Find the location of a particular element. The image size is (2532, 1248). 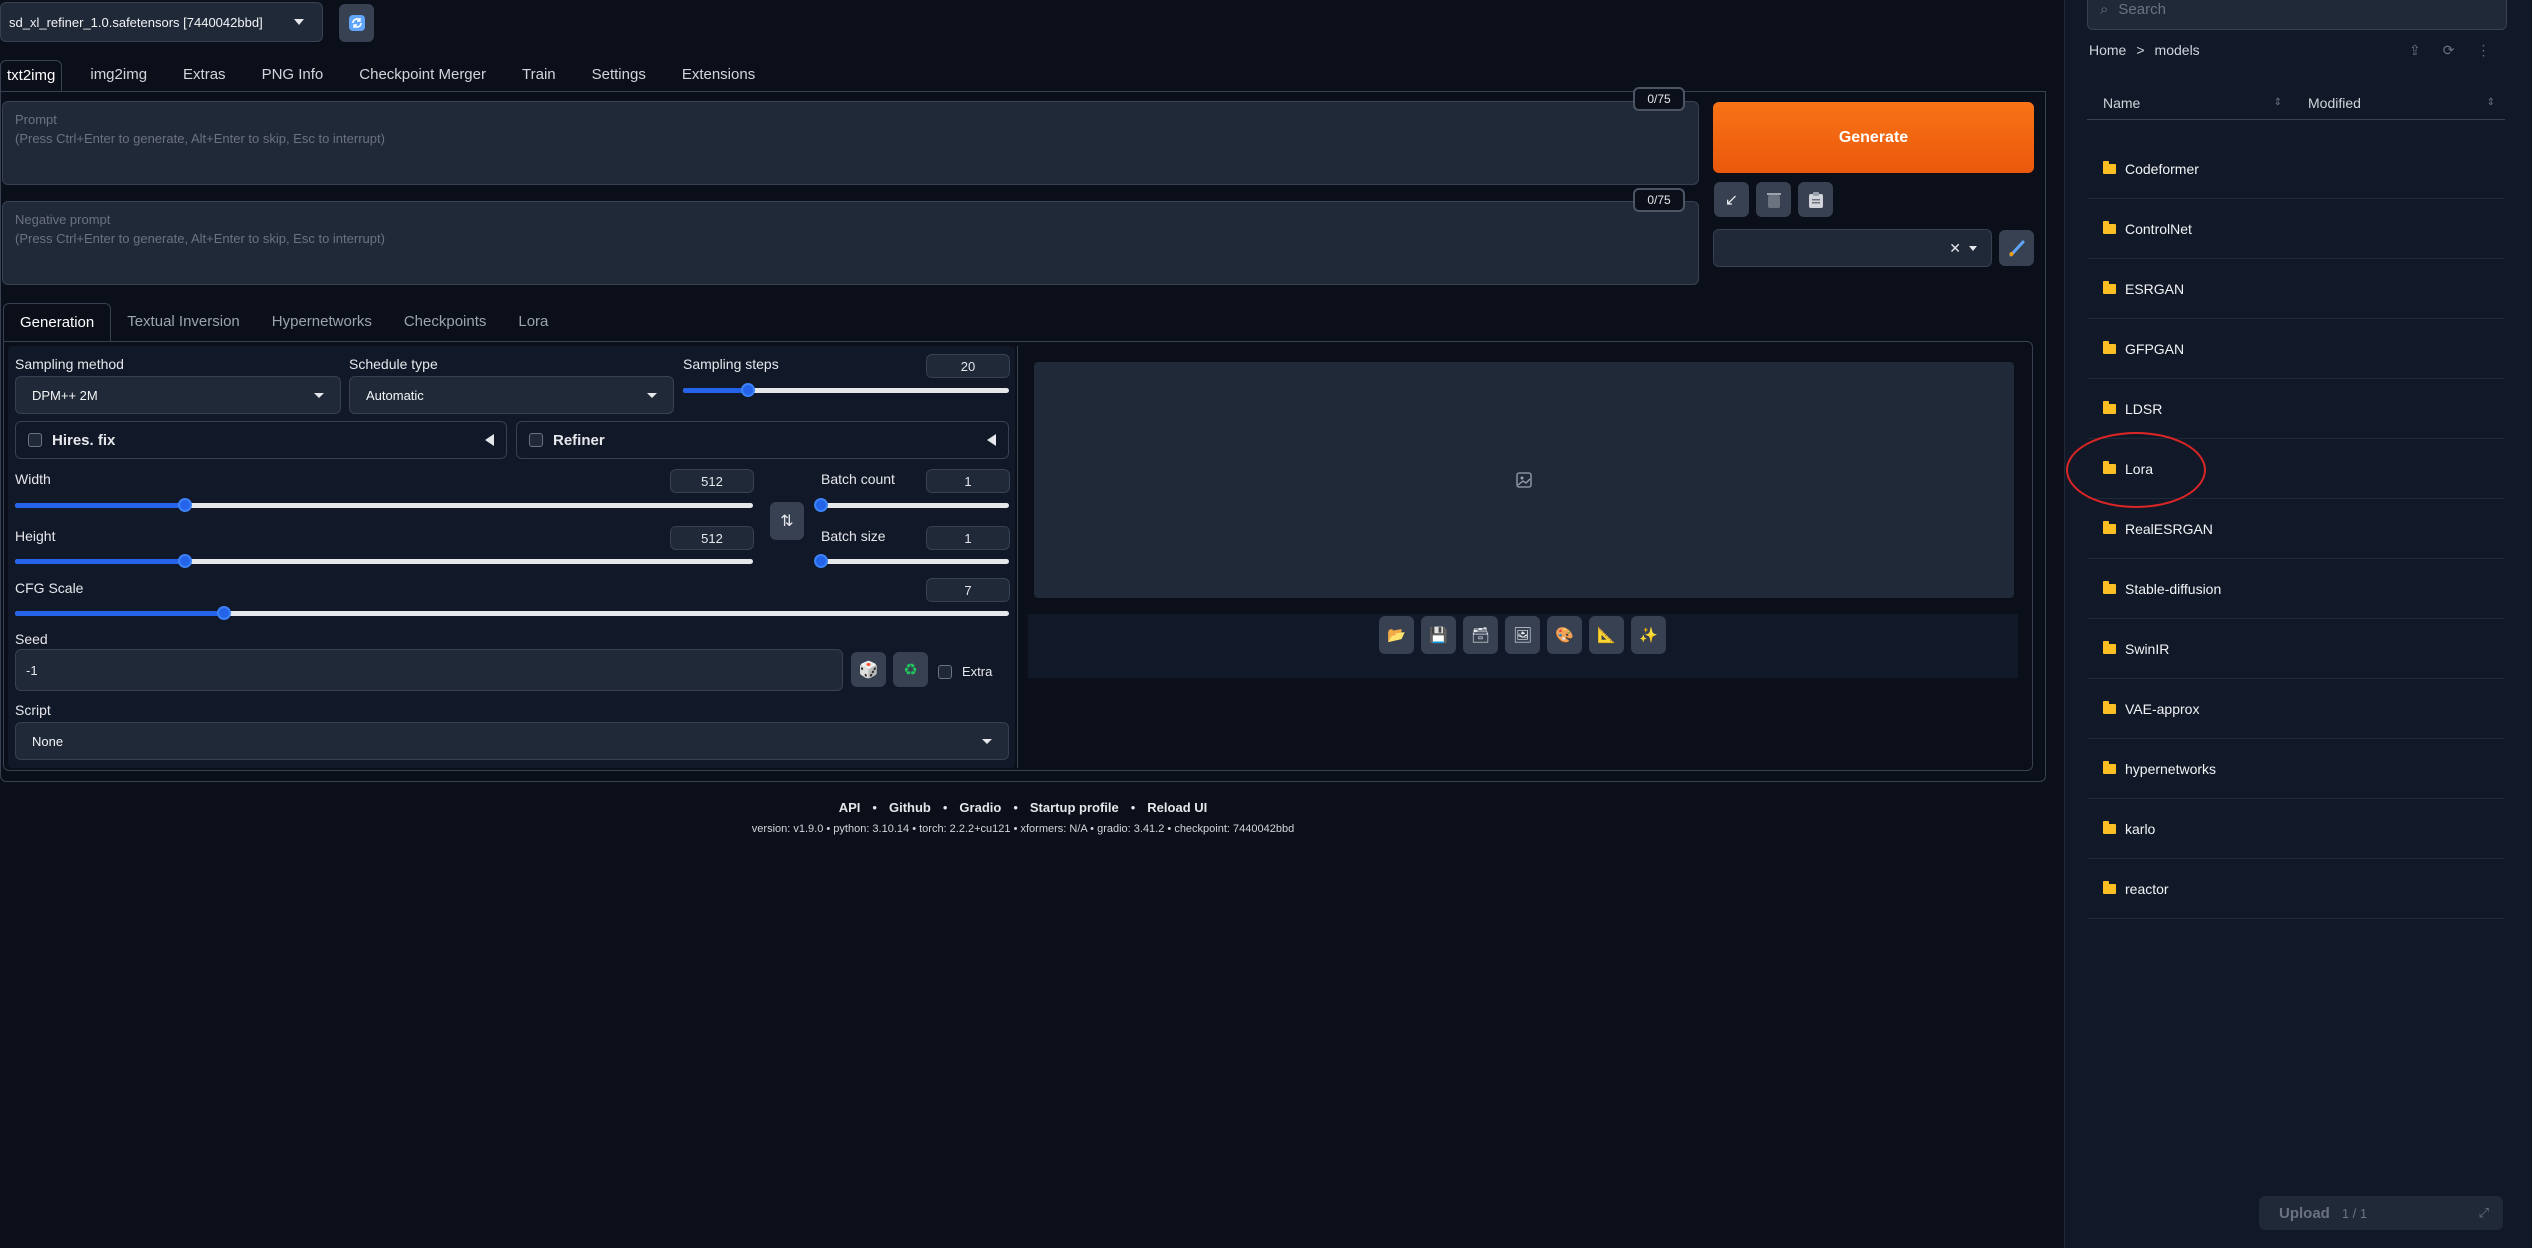

folder-row: Stable-diffusion is located at coordinates (2296, 589).